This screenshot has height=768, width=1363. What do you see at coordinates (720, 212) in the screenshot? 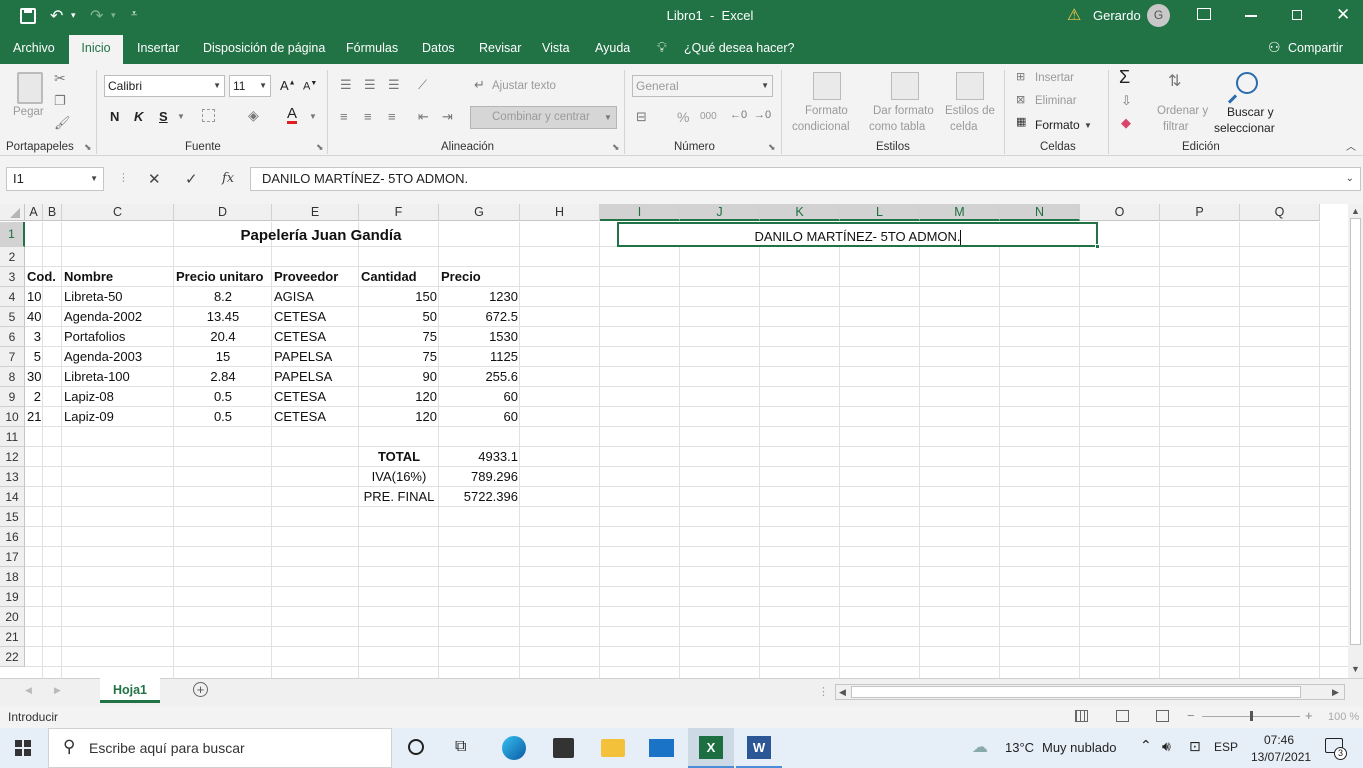
I see `column-header-j: J` at bounding box center [720, 212].